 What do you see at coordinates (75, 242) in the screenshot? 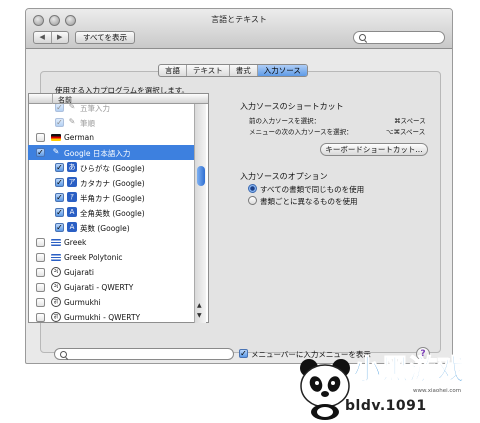
I see `list-item-label: Greek` at bounding box center [75, 242].